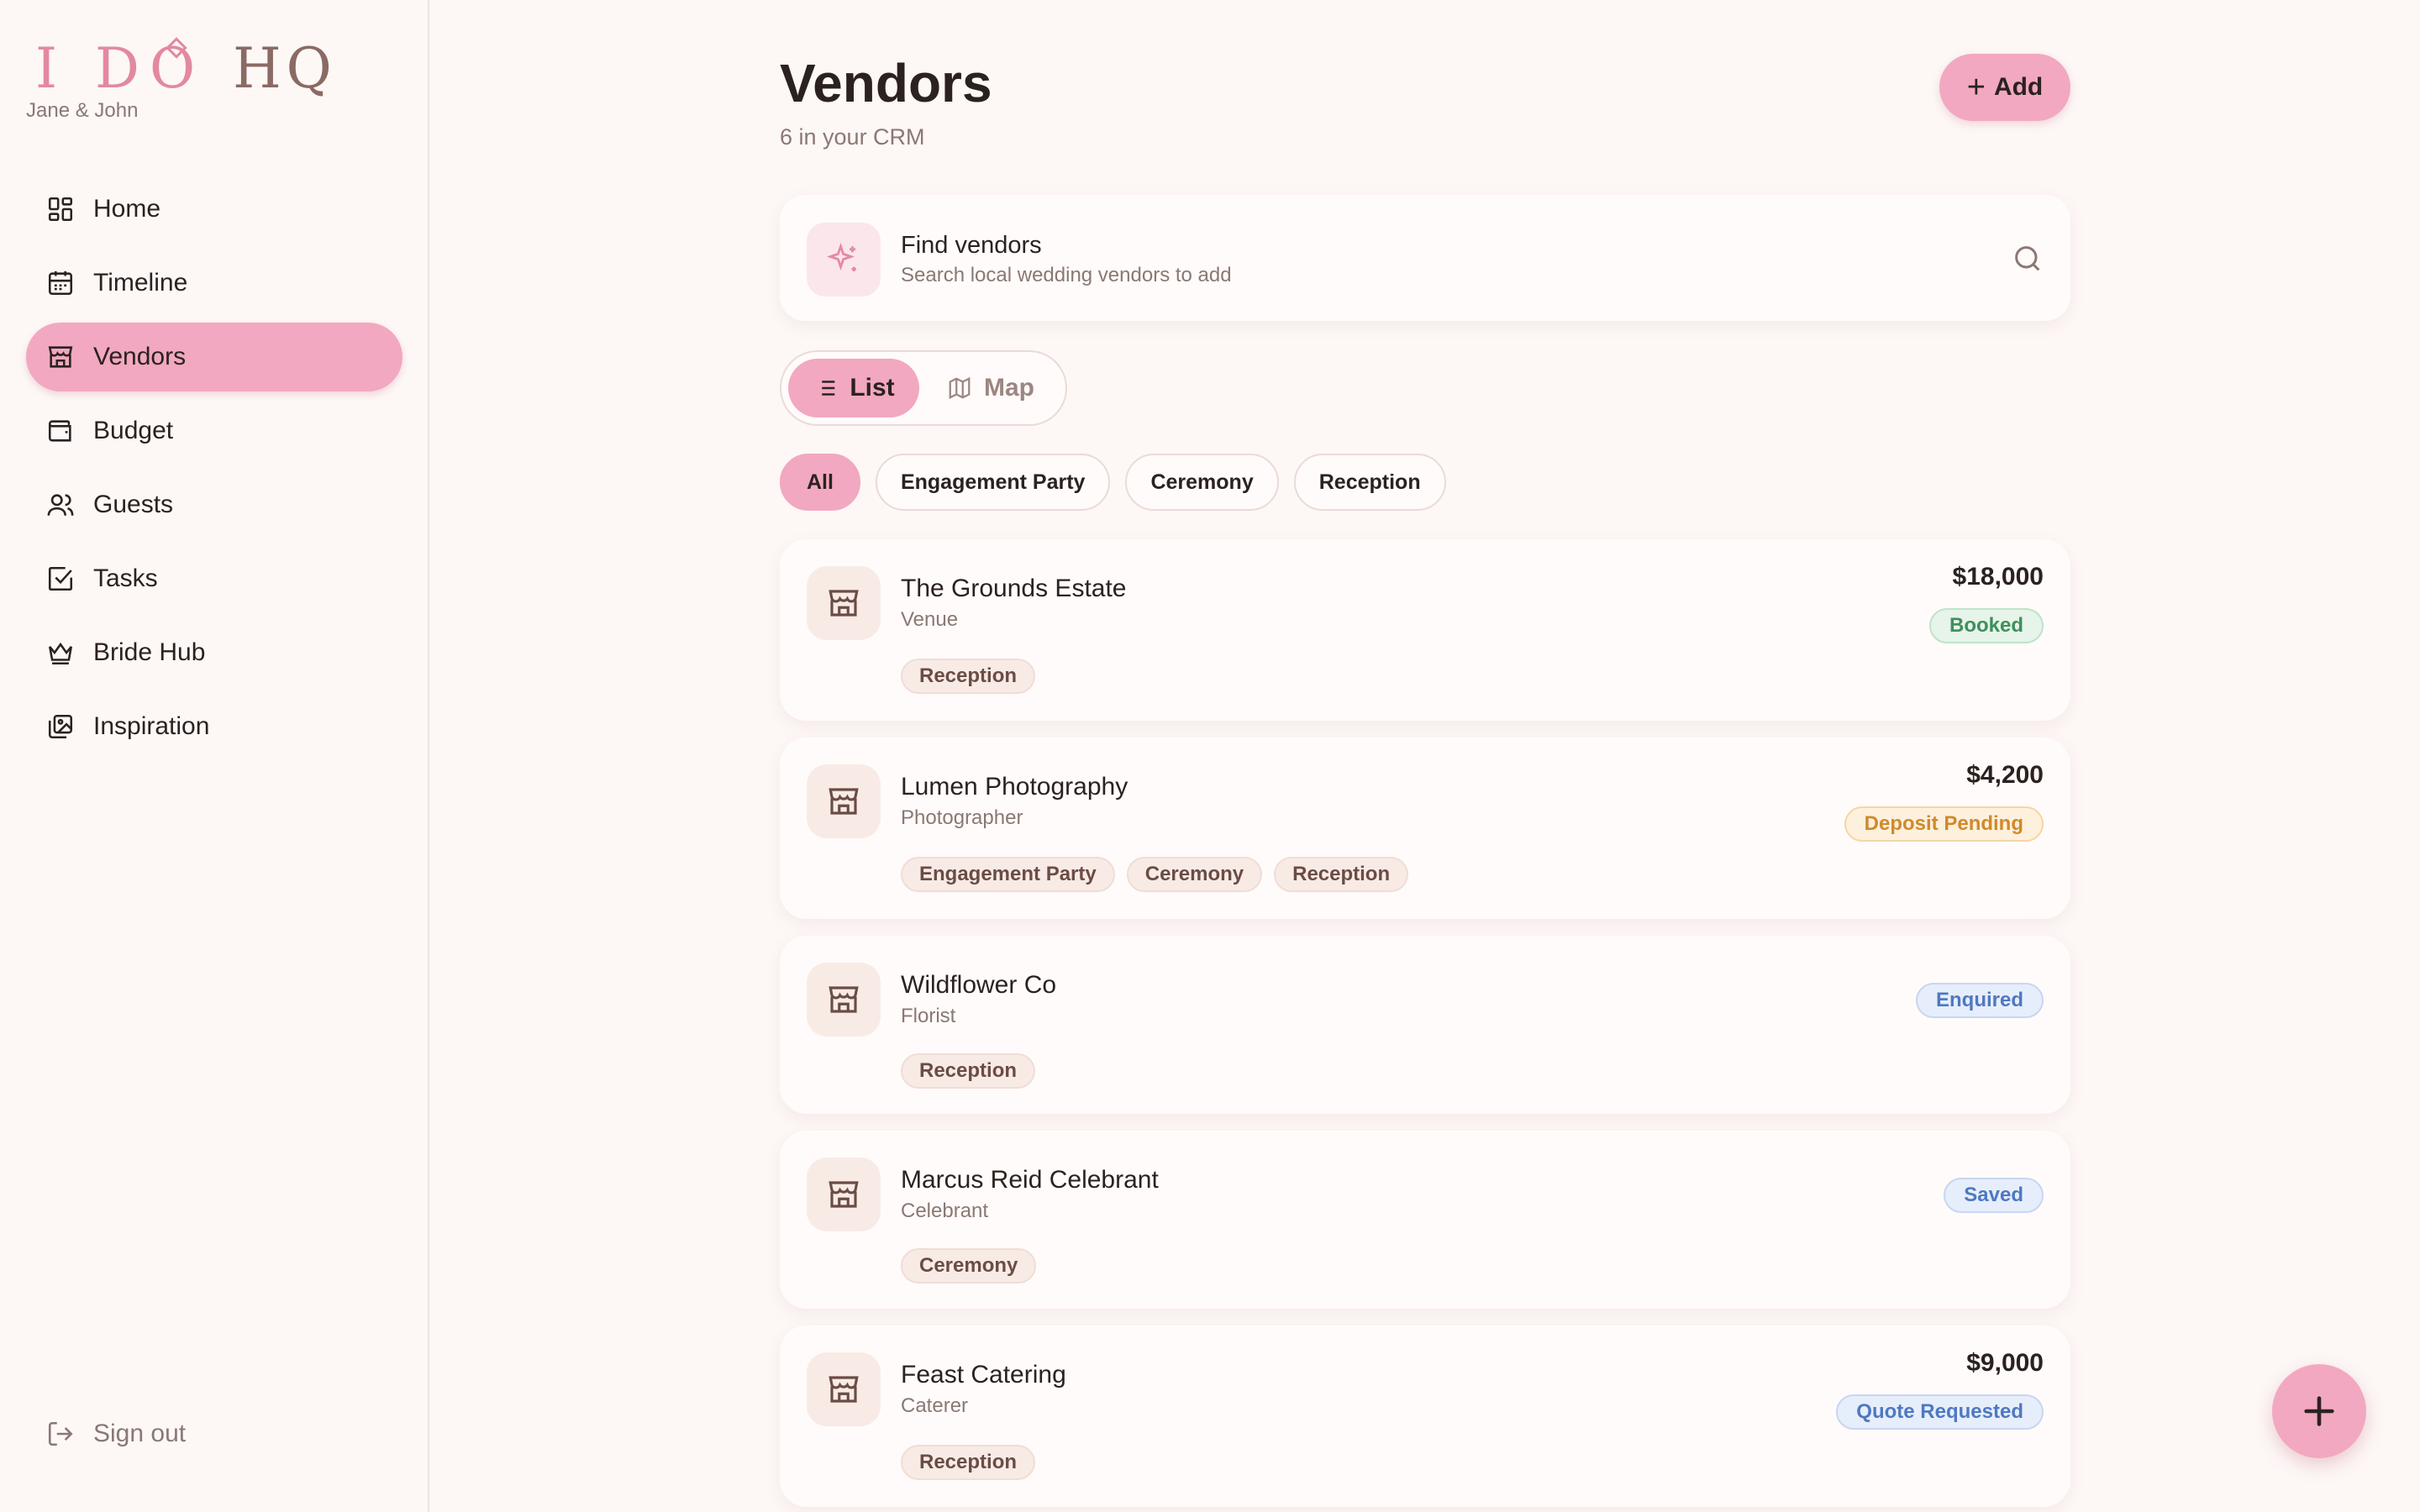 The height and width of the screenshot is (1512, 2420). I want to click on plus-icon, so click(2319, 1411).